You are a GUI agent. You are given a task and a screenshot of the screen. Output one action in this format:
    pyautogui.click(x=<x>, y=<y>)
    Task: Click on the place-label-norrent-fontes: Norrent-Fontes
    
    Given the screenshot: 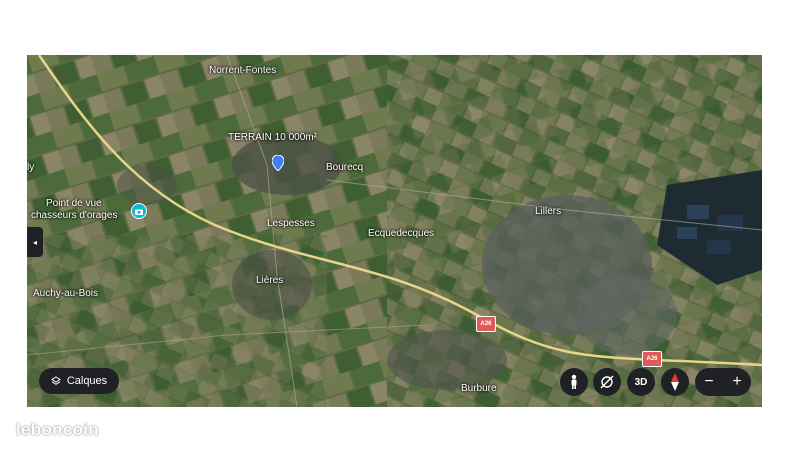 What is the action you would take?
    pyautogui.click(x=243, y=70)
    